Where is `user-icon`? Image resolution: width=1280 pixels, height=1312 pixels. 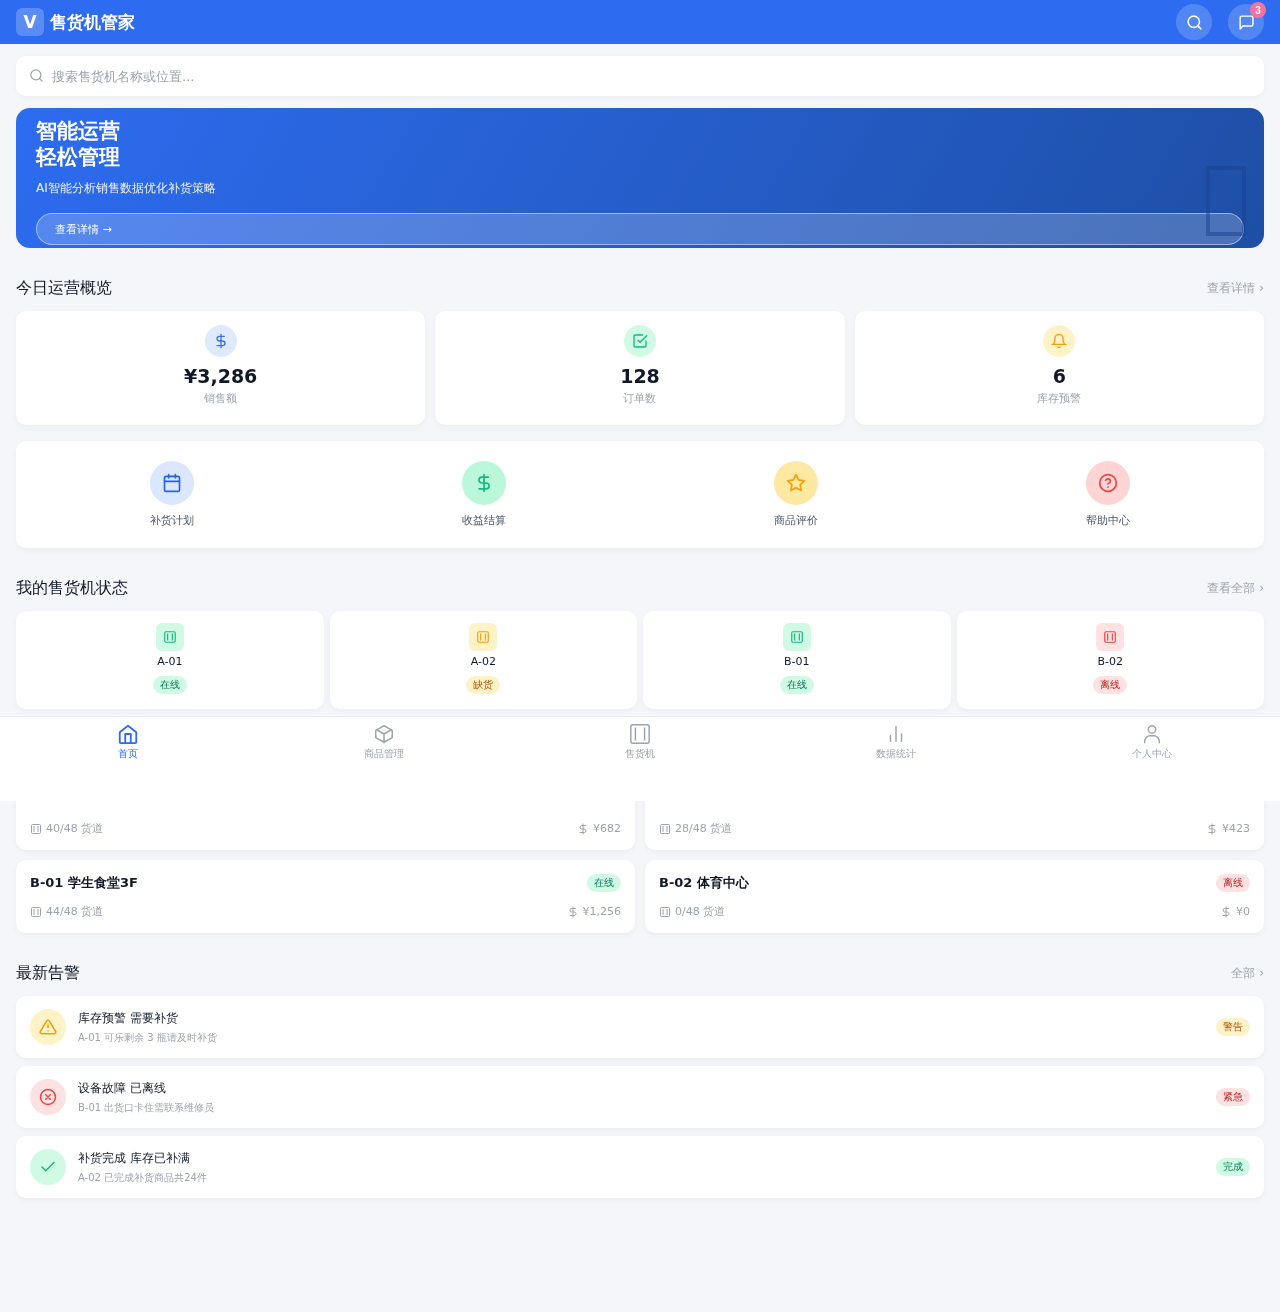 user-icon is located at coordinates (1152, 734).